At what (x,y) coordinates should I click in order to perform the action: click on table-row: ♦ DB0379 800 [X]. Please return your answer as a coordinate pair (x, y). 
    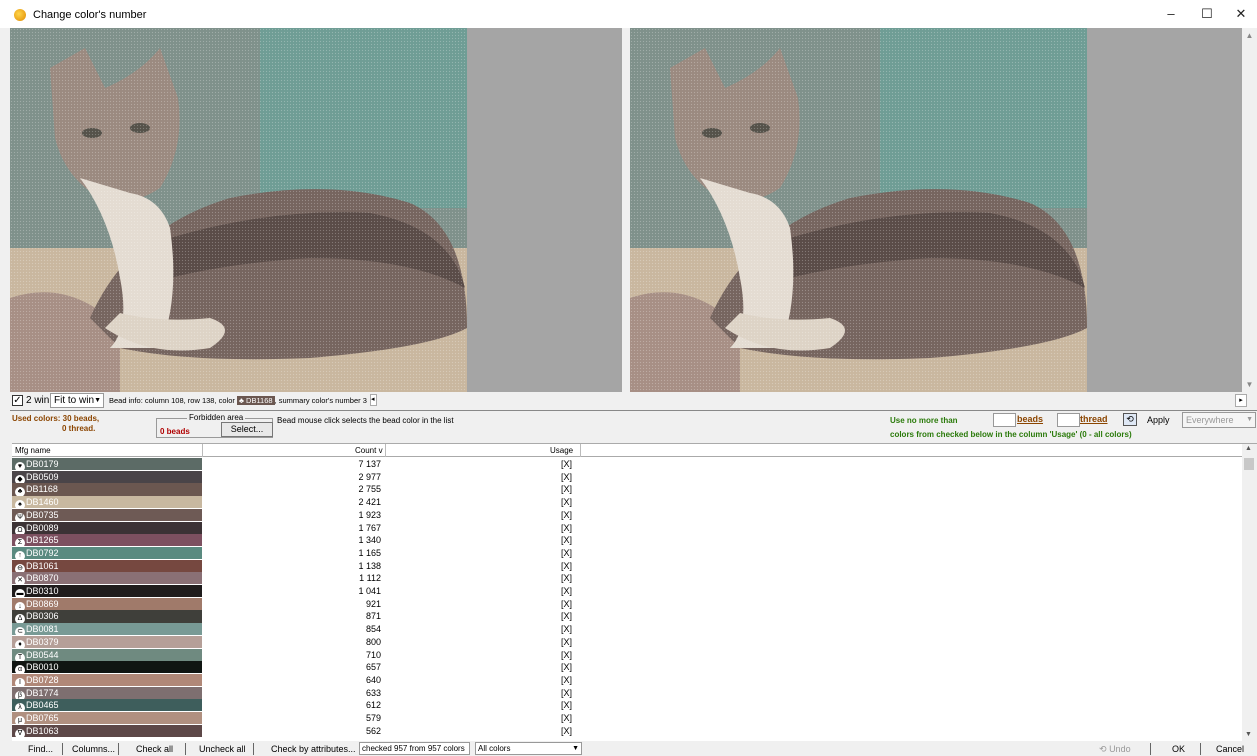
    Looking at the image, I should click on (627, 642).